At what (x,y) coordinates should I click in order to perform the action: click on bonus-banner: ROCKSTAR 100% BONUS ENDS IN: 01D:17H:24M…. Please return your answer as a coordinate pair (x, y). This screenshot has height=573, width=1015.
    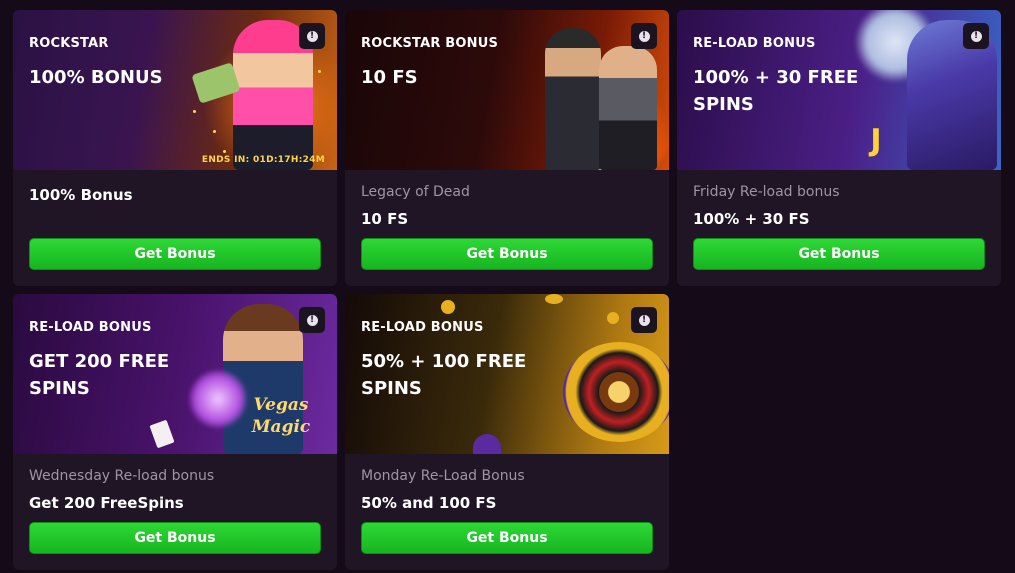
    Looking at the image, I should click on (175, 90).